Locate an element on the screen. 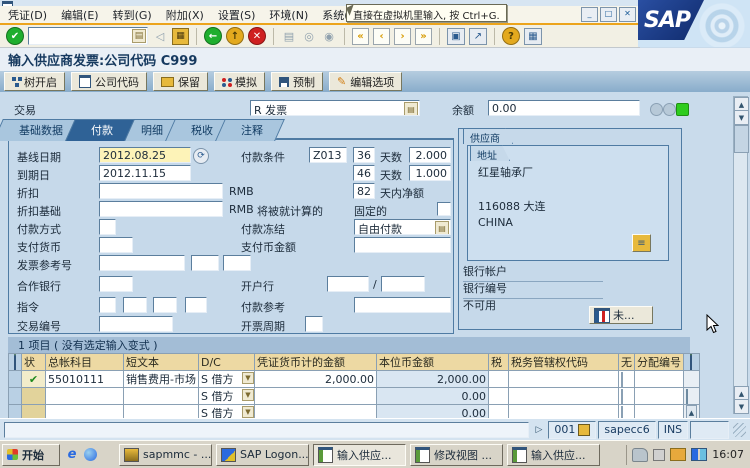 Image resolution: width=750 pixels, height=468 pixels. start-button: 开始 is located at coordinates (31, 454).